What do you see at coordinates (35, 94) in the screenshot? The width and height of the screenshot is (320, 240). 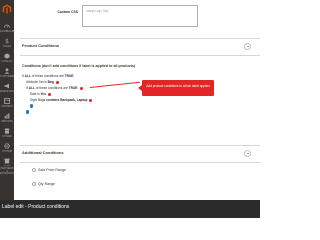 I see `cond-attr: Sale is` at bounding box center [35, 94].